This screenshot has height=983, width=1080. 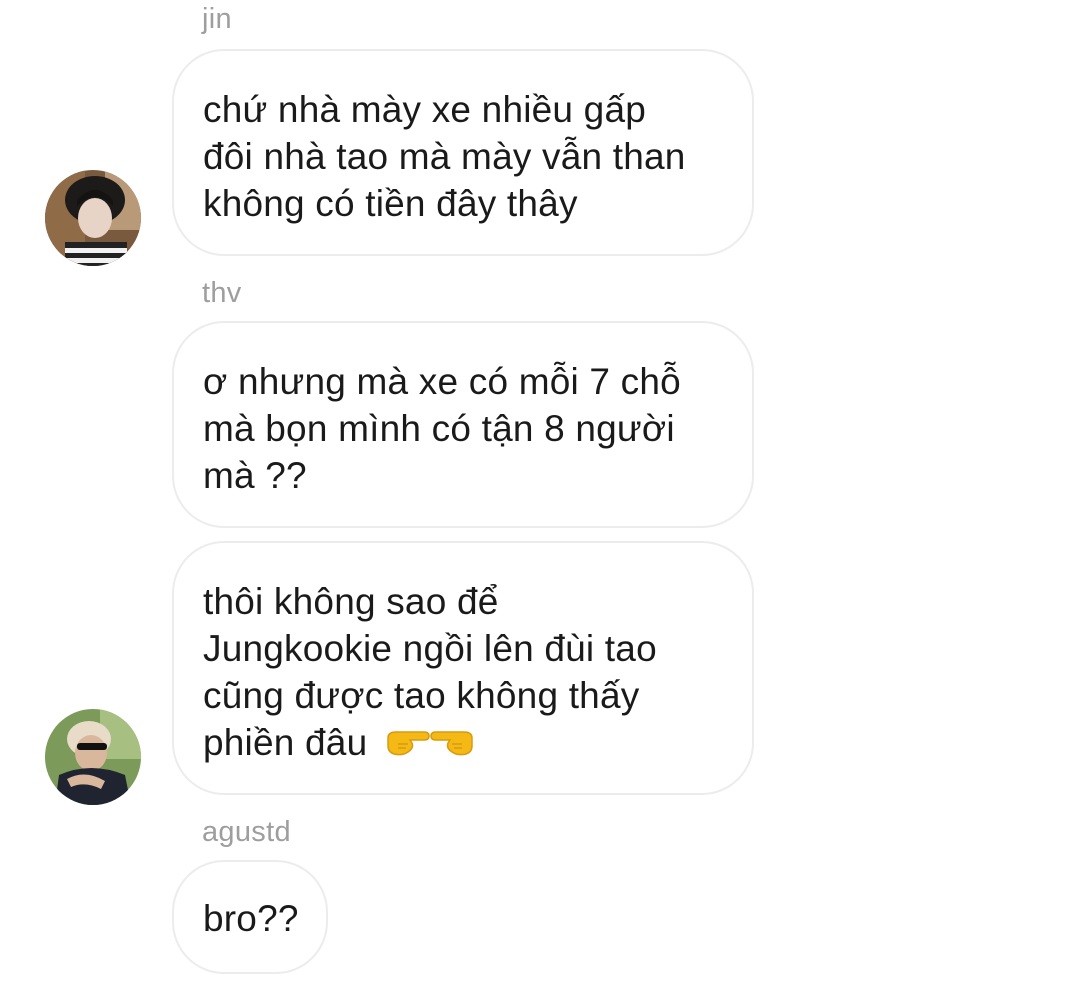 What do you see at coordinates (407, 745) in the screenshot?
I see `pointing-right-hand-icon` at bounding box center [407, 745].